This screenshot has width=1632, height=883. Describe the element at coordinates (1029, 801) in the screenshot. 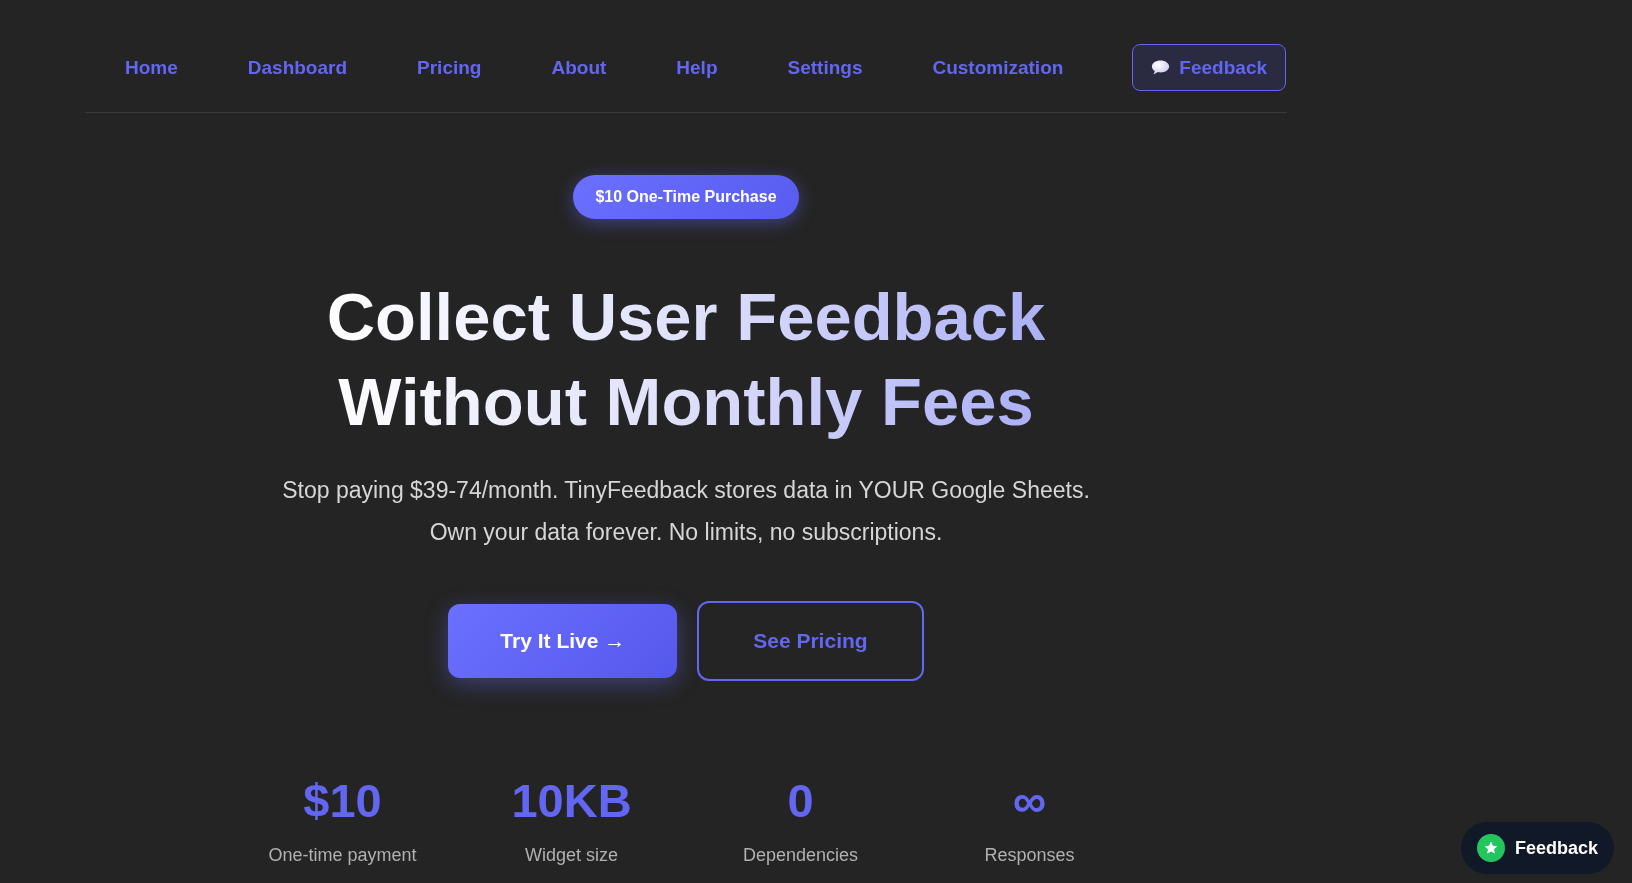

I see `stat-value: ∞` at that location.